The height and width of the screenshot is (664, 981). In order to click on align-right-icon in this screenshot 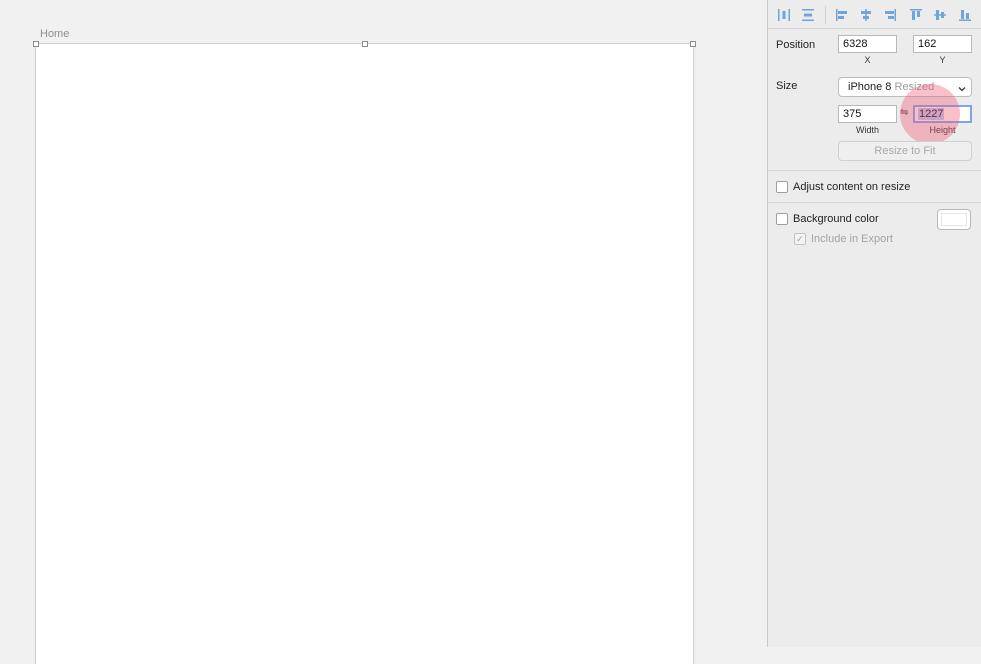, I will do `click(890, 15)`.